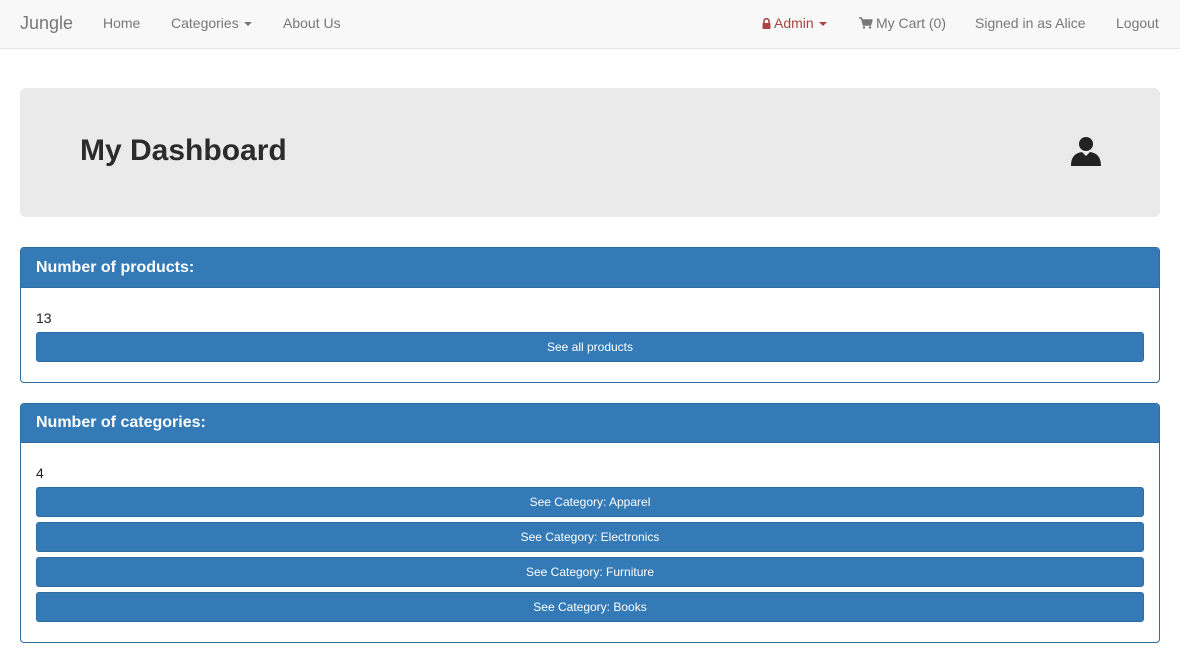 The height and width of the screenshot is (666, 1180). Describe the element at coordinates (766, 23) in the screenshot. I see `lock-icon` at that location.